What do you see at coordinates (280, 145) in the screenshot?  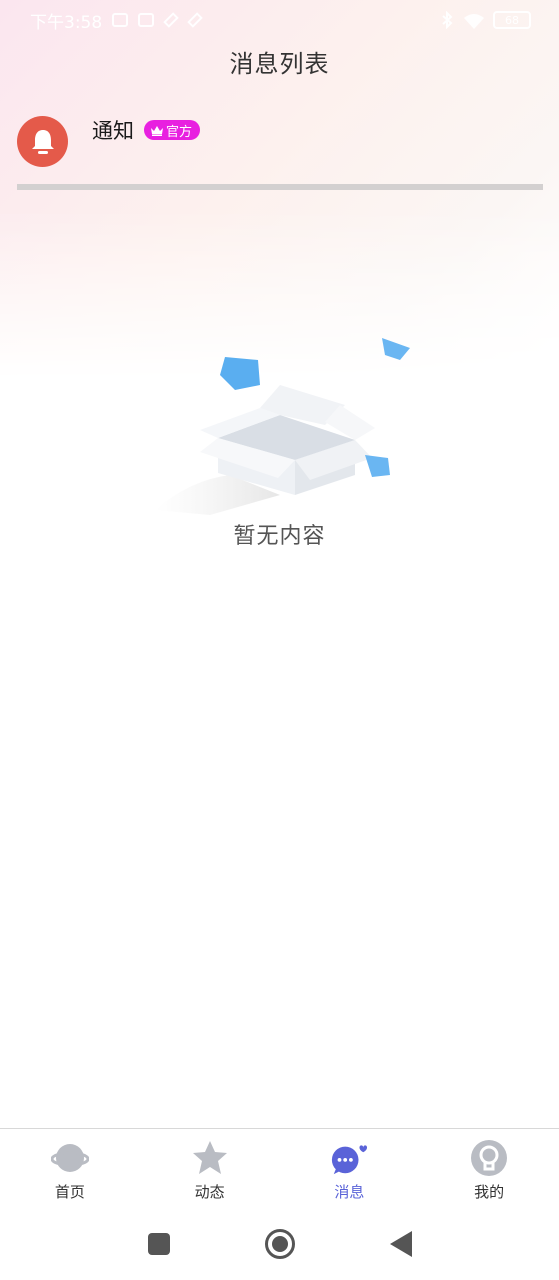 I see `notice-list-item: 通知 官方` at bounding box center [280, 145].